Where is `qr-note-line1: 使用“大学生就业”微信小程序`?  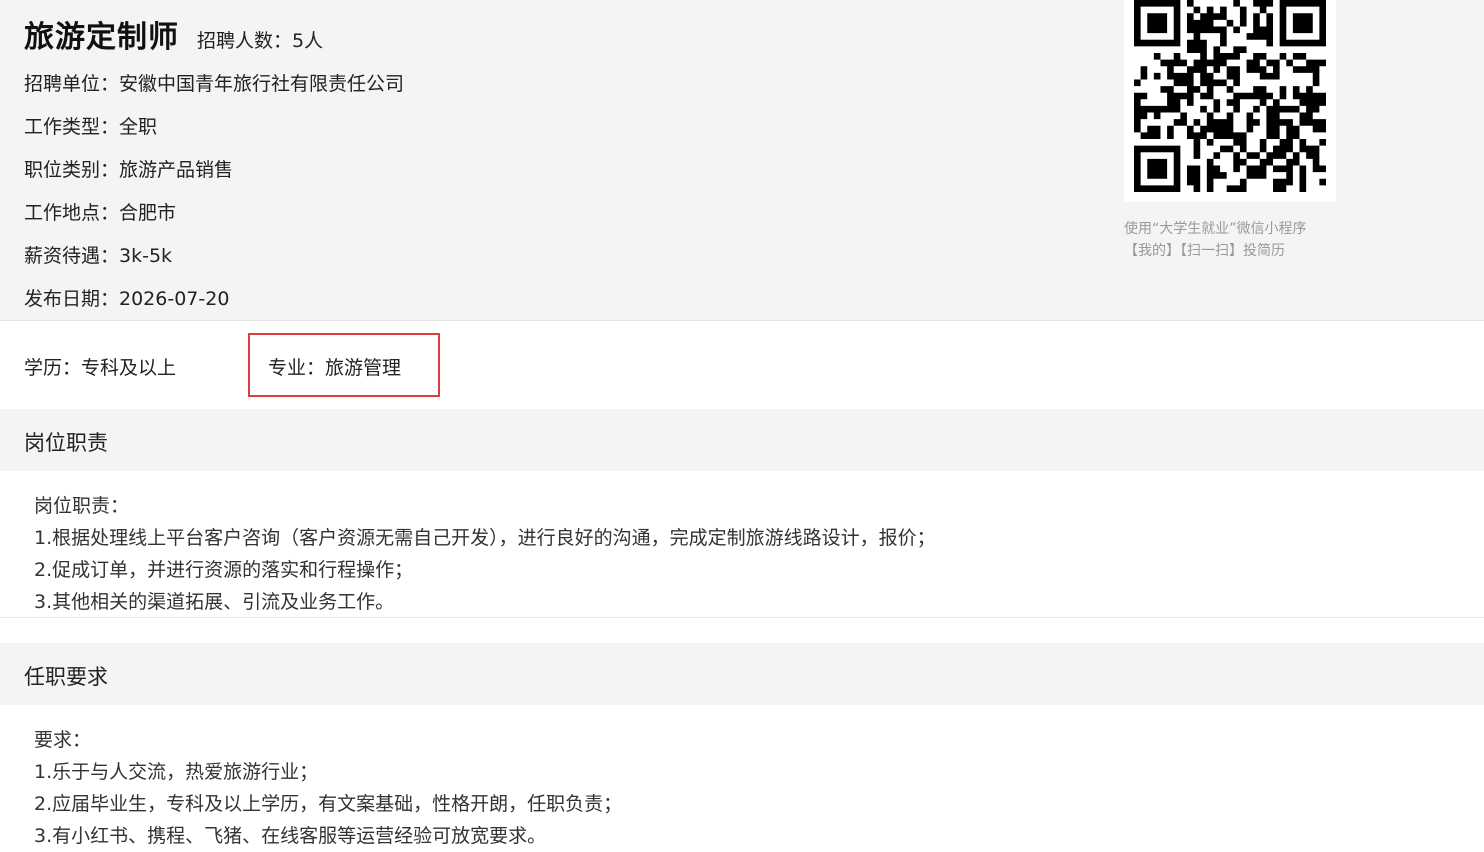
qr-note-line1: 使用“大学生就业”微信小程序 is located at coordinates (1215, 229).